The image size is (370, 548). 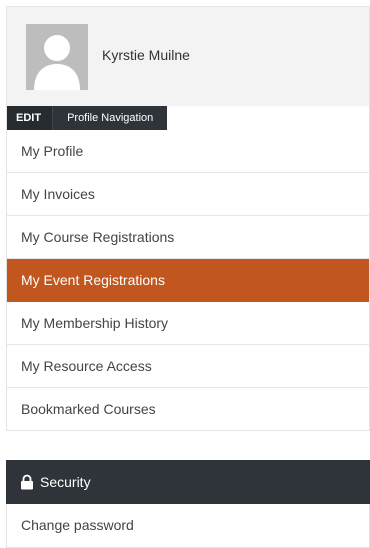 I want to click on nav-item-my-course-registrations: My Course Registrations, so click(x=188, y=237).